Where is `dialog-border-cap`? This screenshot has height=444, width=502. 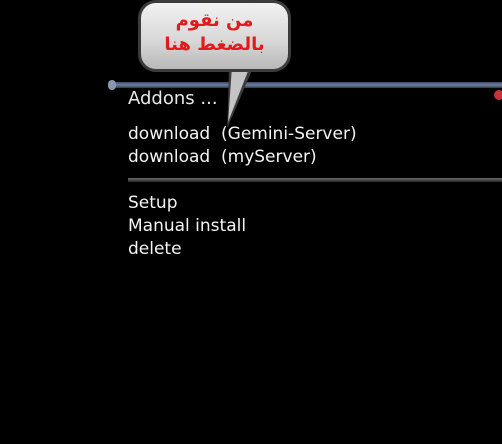 dialog-border-cap is located at coordinates (112, 85).